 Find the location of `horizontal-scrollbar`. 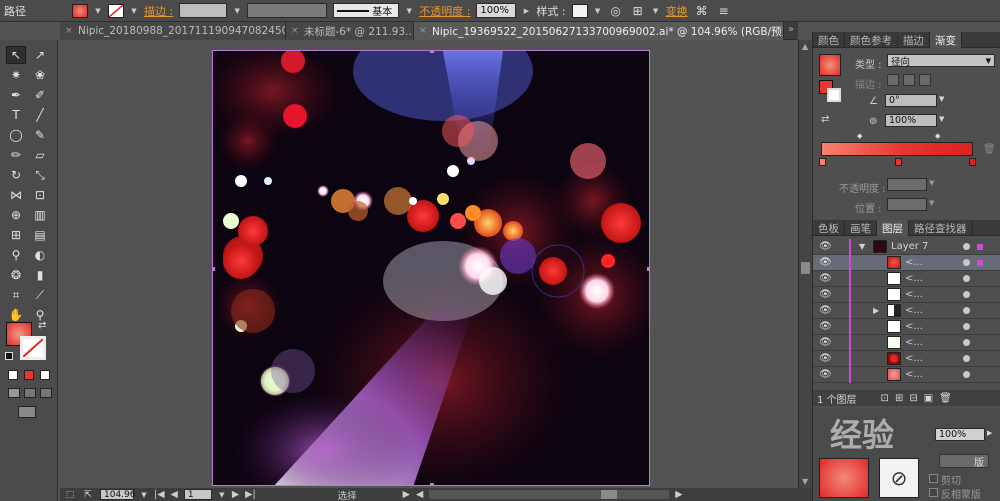

horizontal-scrollbar is located at coordinates (549, 494).